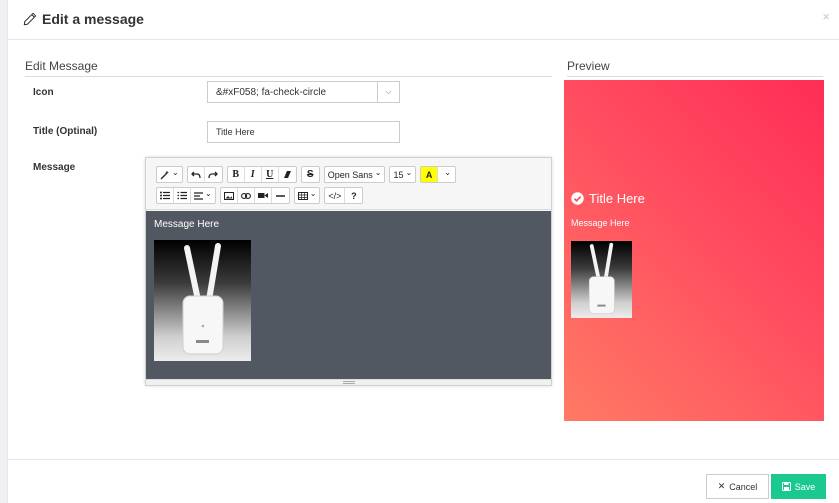  Describe the element at coordinates (600, 223) in the screenshot. I see `preview-message: Message Here` at that location.